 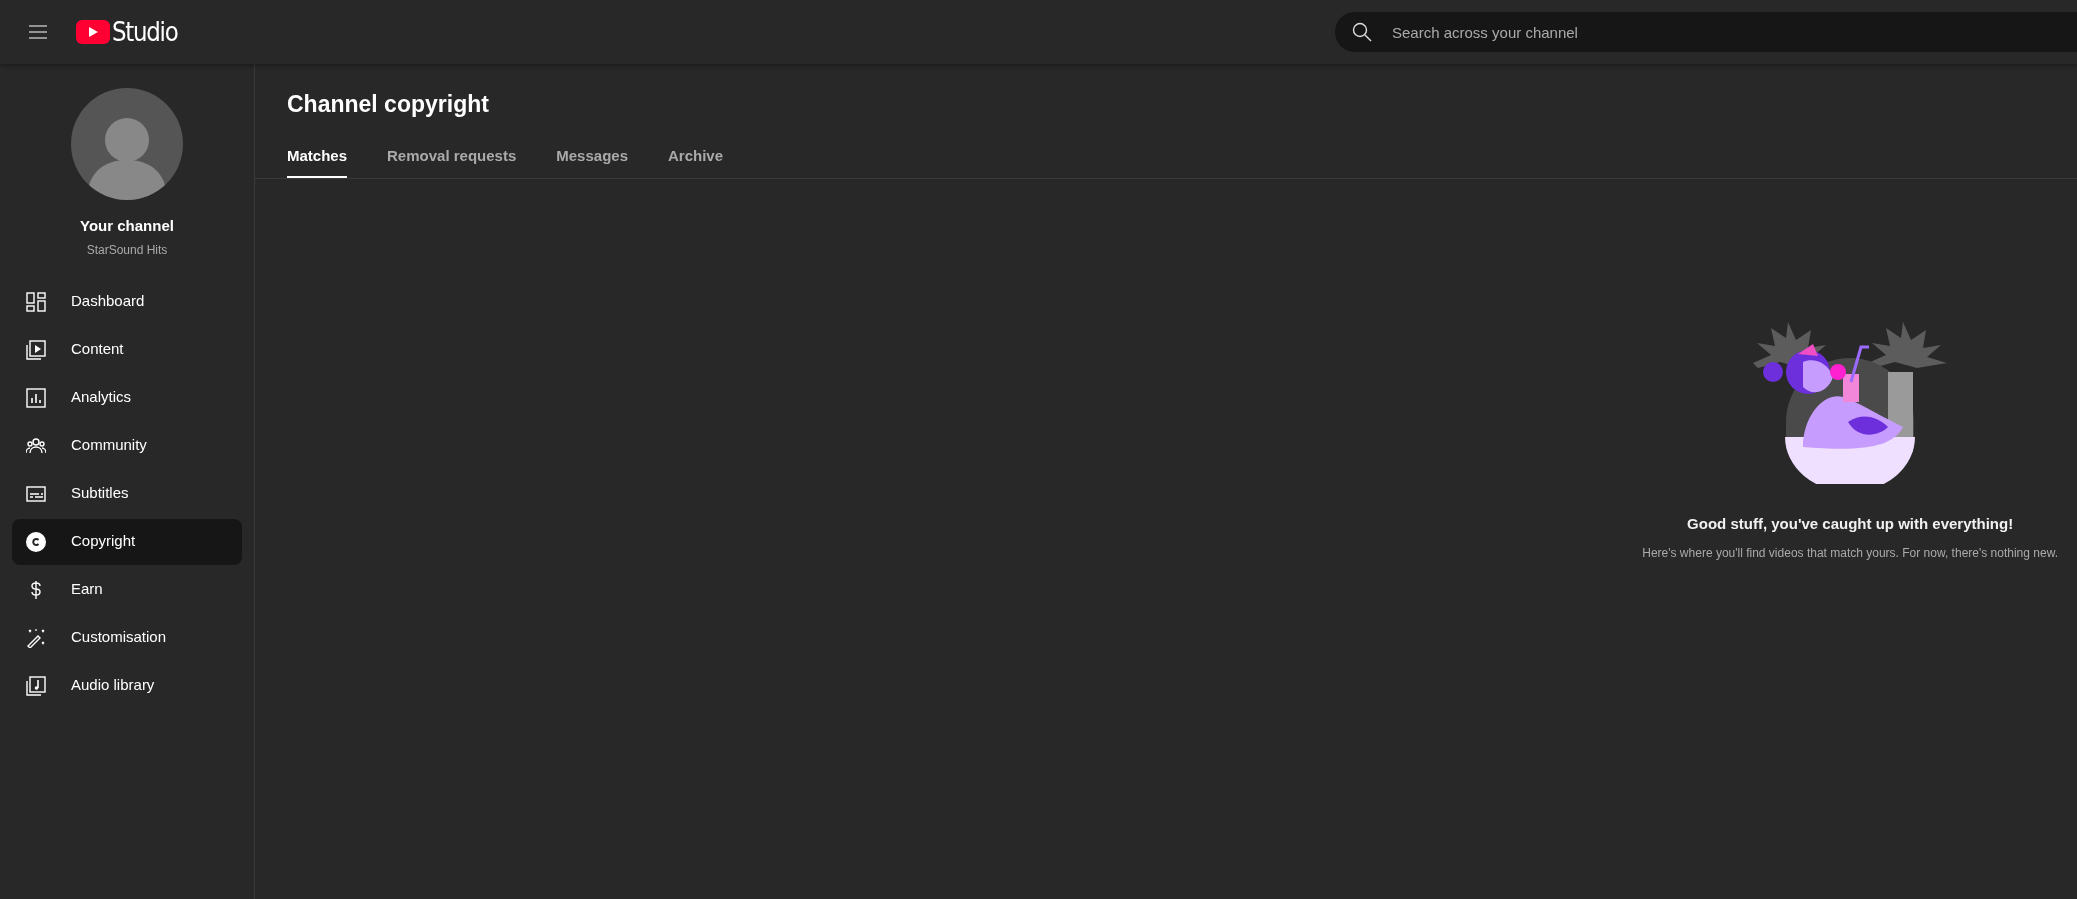 I want to click on magic-wand-icon, so click(x=36, y=637).